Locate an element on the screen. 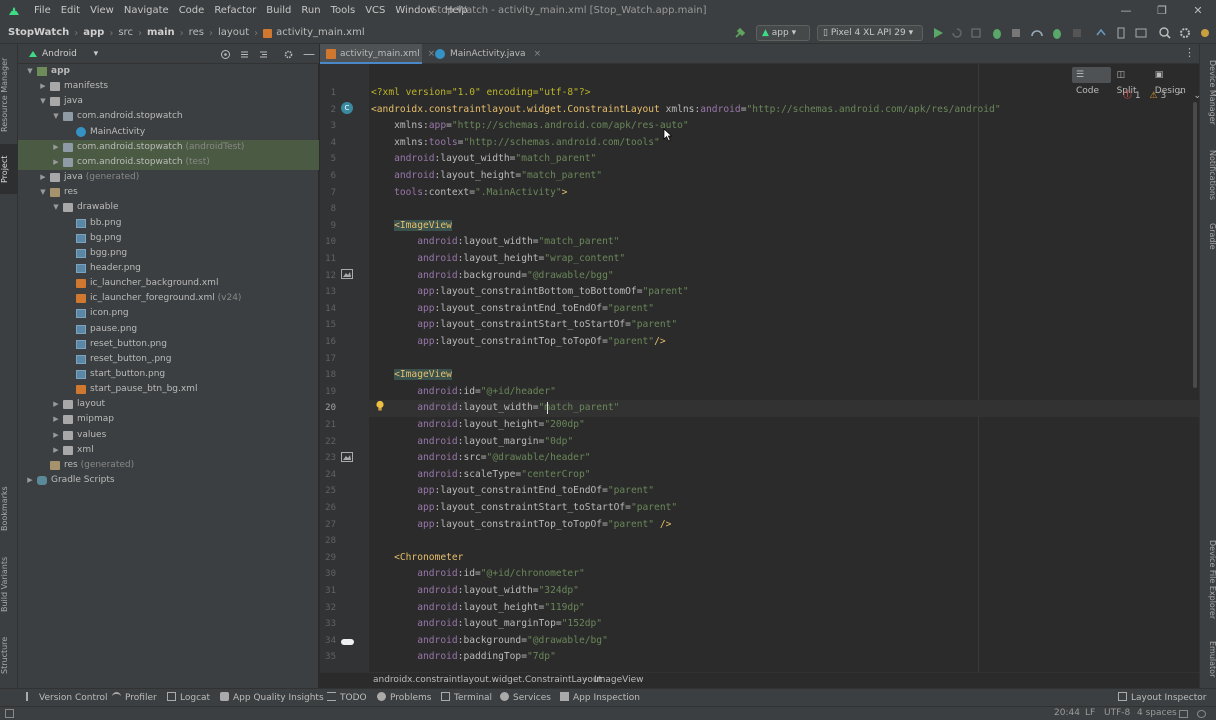 The height and width of the screenshot is (720, 1216). code-line: android:background="@drawable/bg" is located at coordinates (489, 641).